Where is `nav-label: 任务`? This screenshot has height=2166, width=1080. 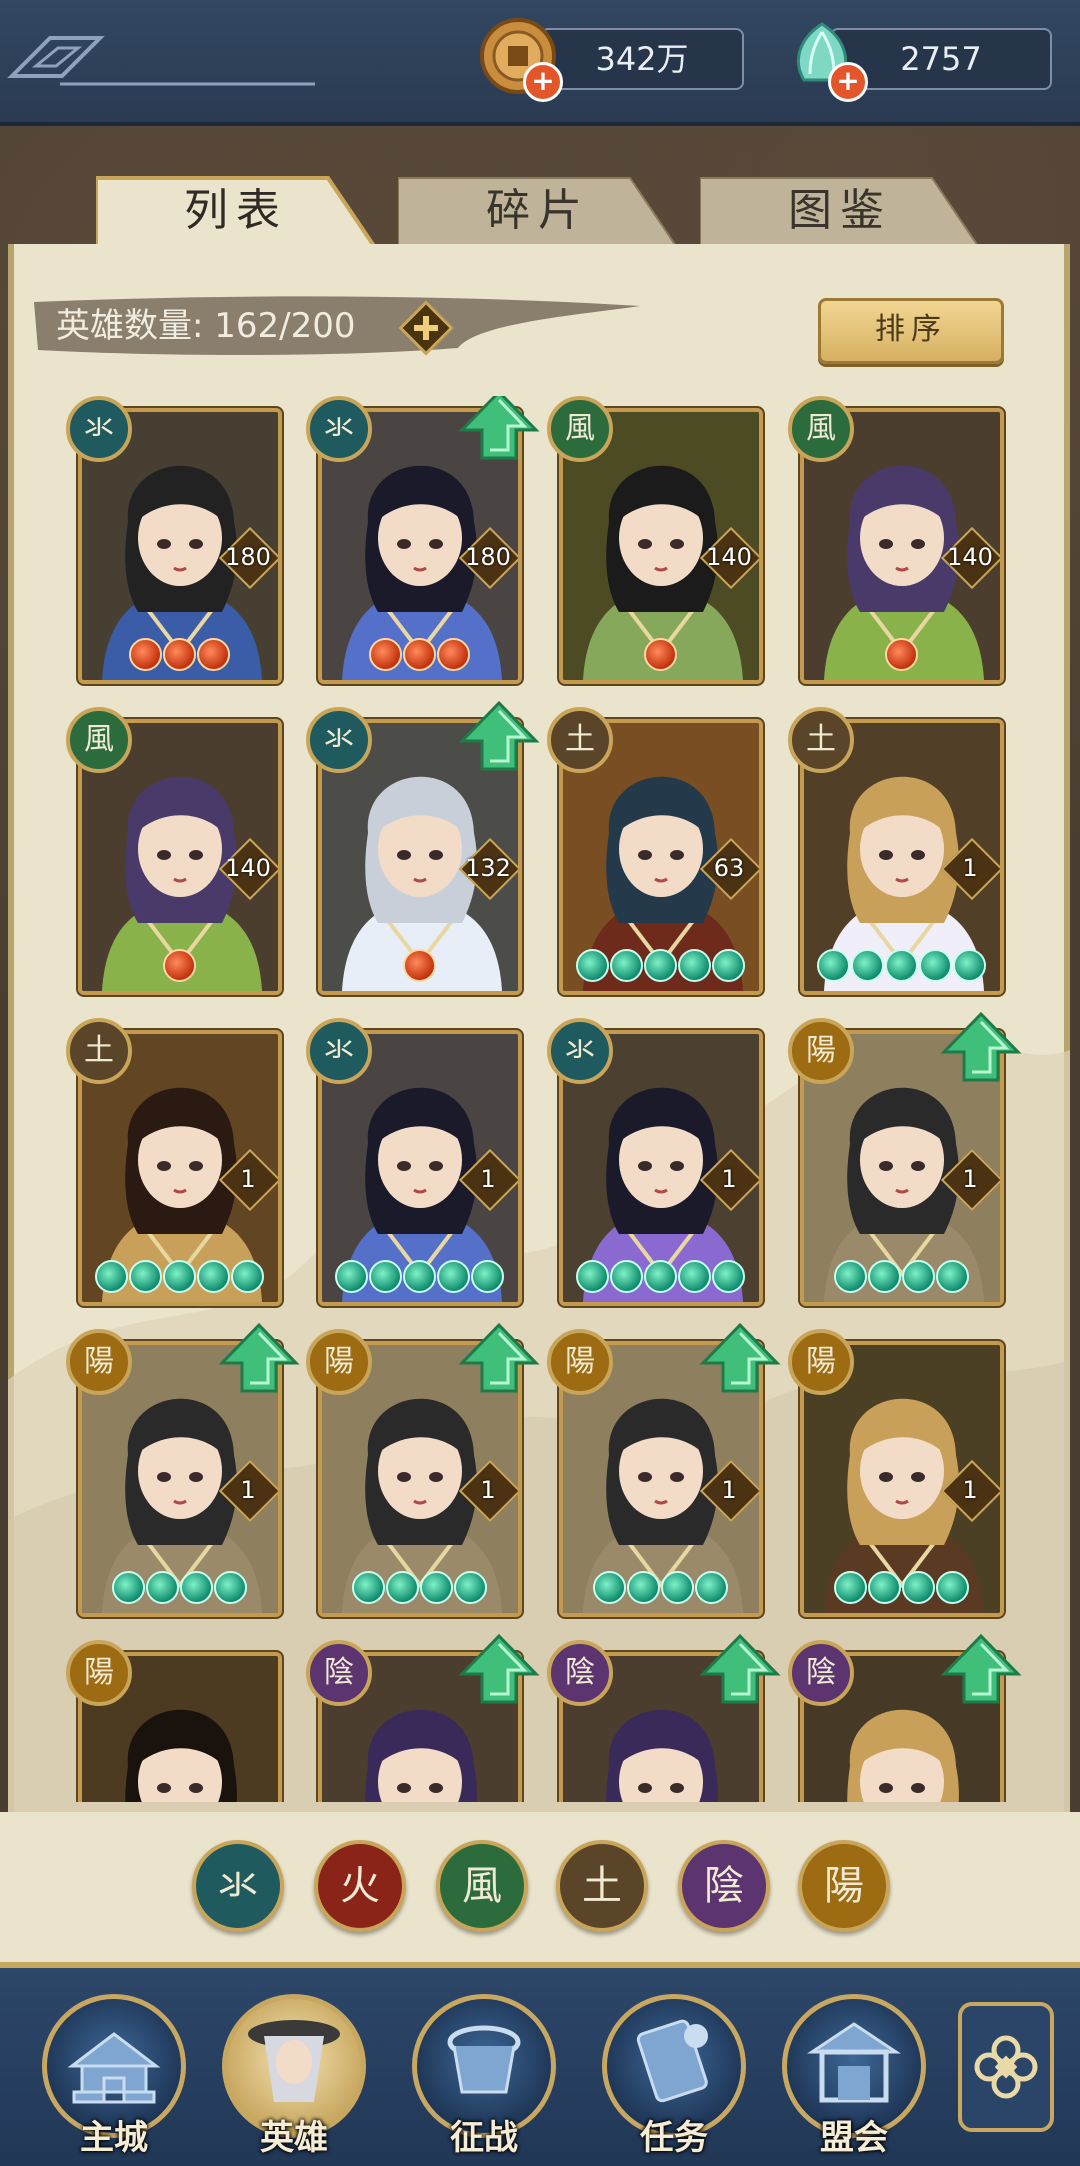 nav-label: 任务 is located at coordinates (674, 2138).